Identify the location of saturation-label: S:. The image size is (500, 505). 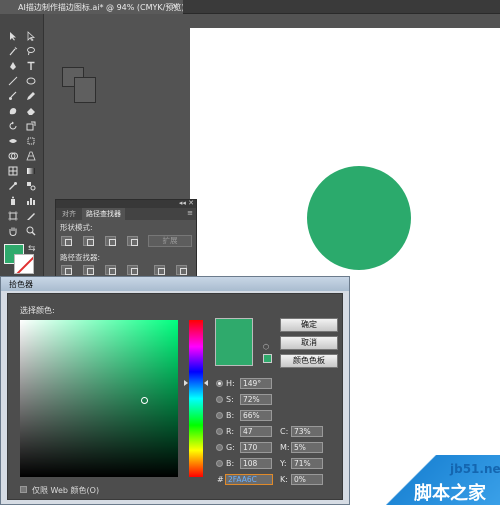
(230, 399).